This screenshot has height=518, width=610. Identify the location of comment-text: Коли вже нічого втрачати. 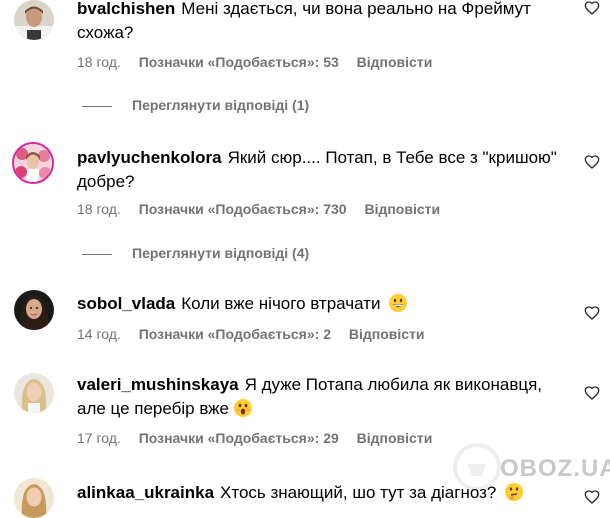
(281, 303).